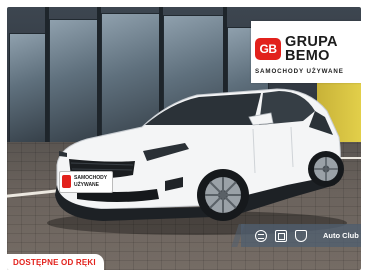 This screenshot has width=369, height=277. I want to click on dealer-logo: GB GRUPA BEMO SAMOCHODY UŻYWANE, so click(306, 52).